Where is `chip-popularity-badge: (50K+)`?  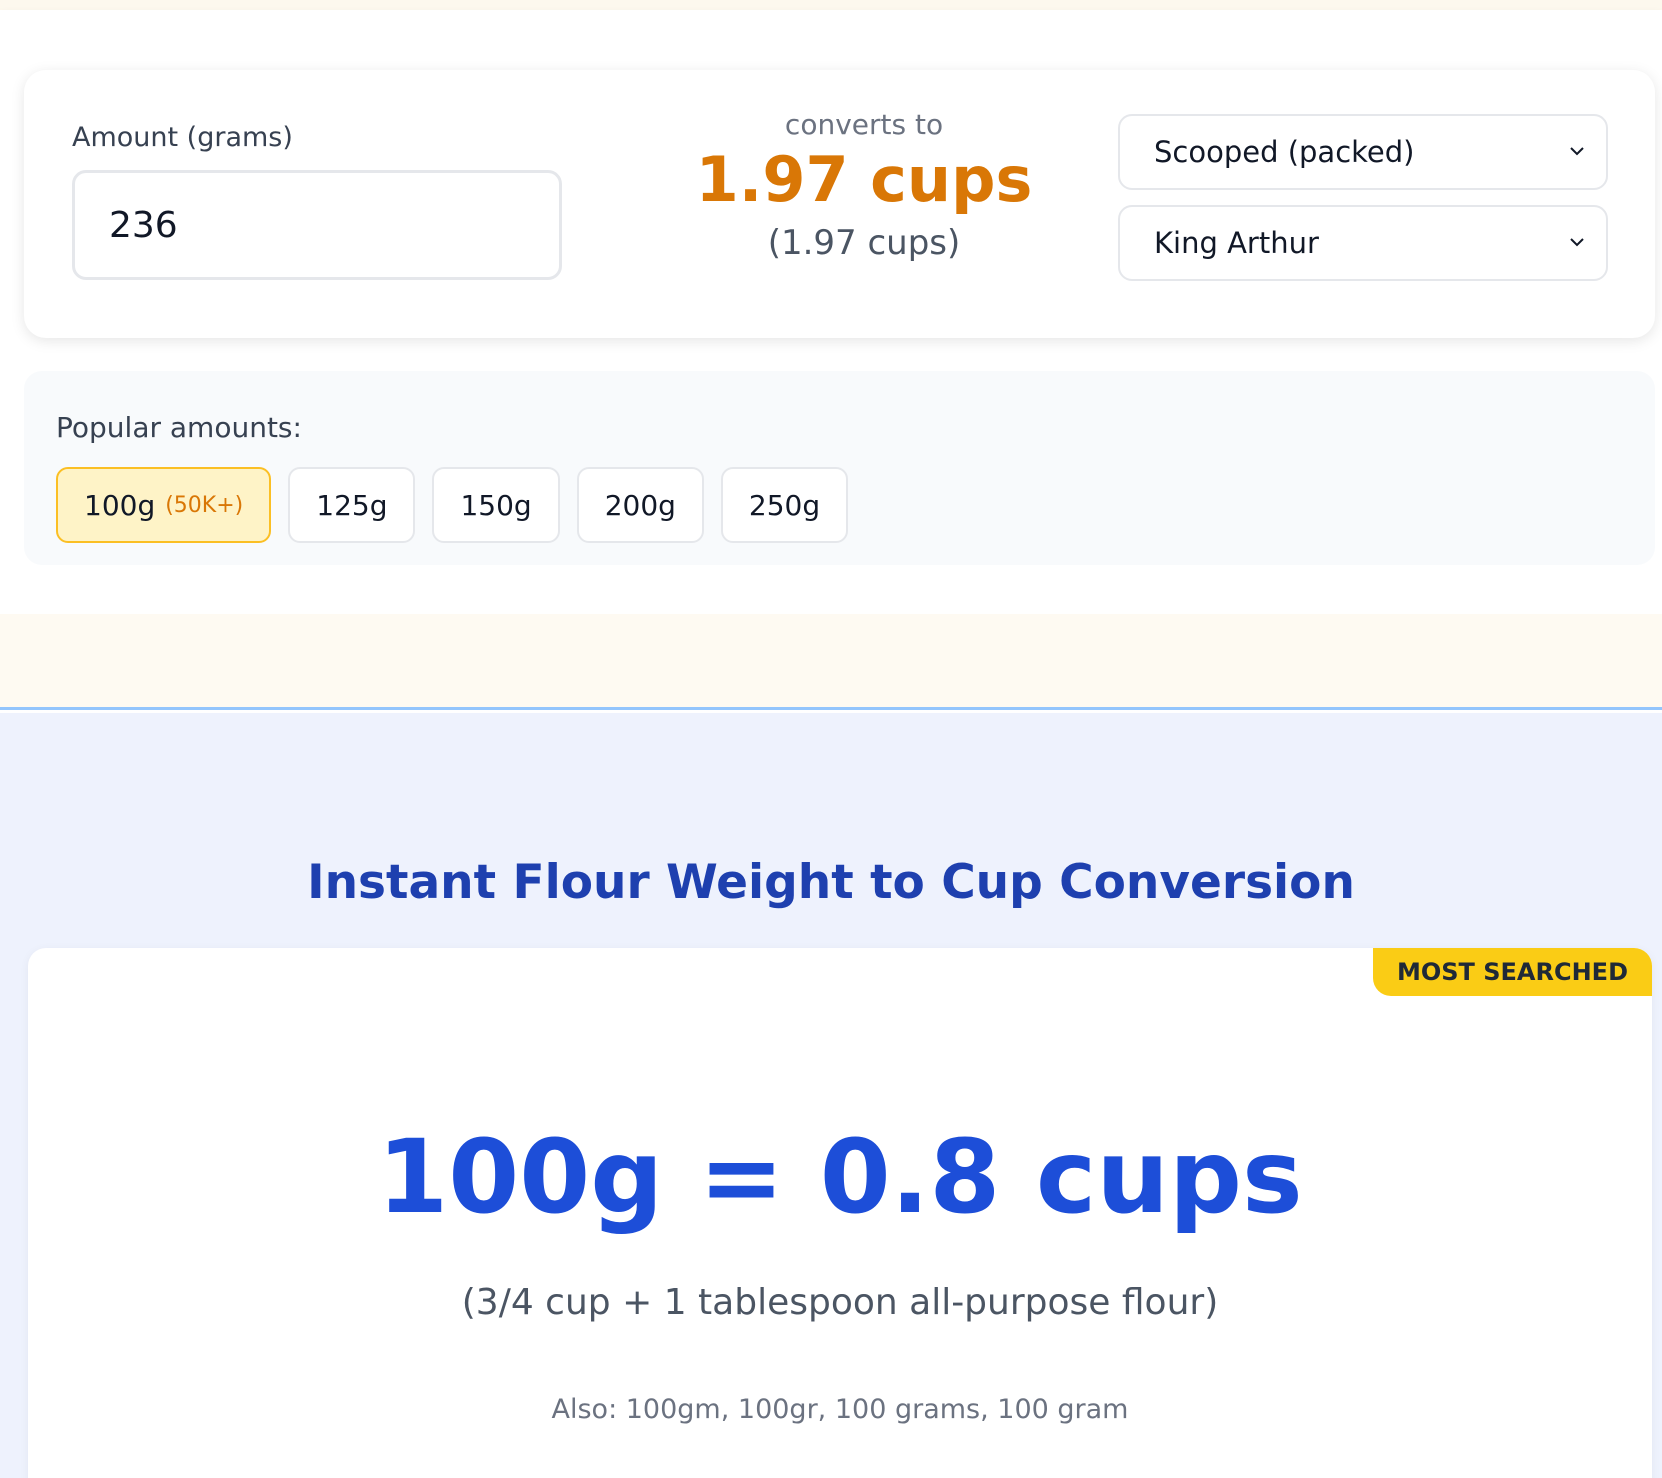 chip-popularity-badge: (50K+) is located at coordinates (204, 505).